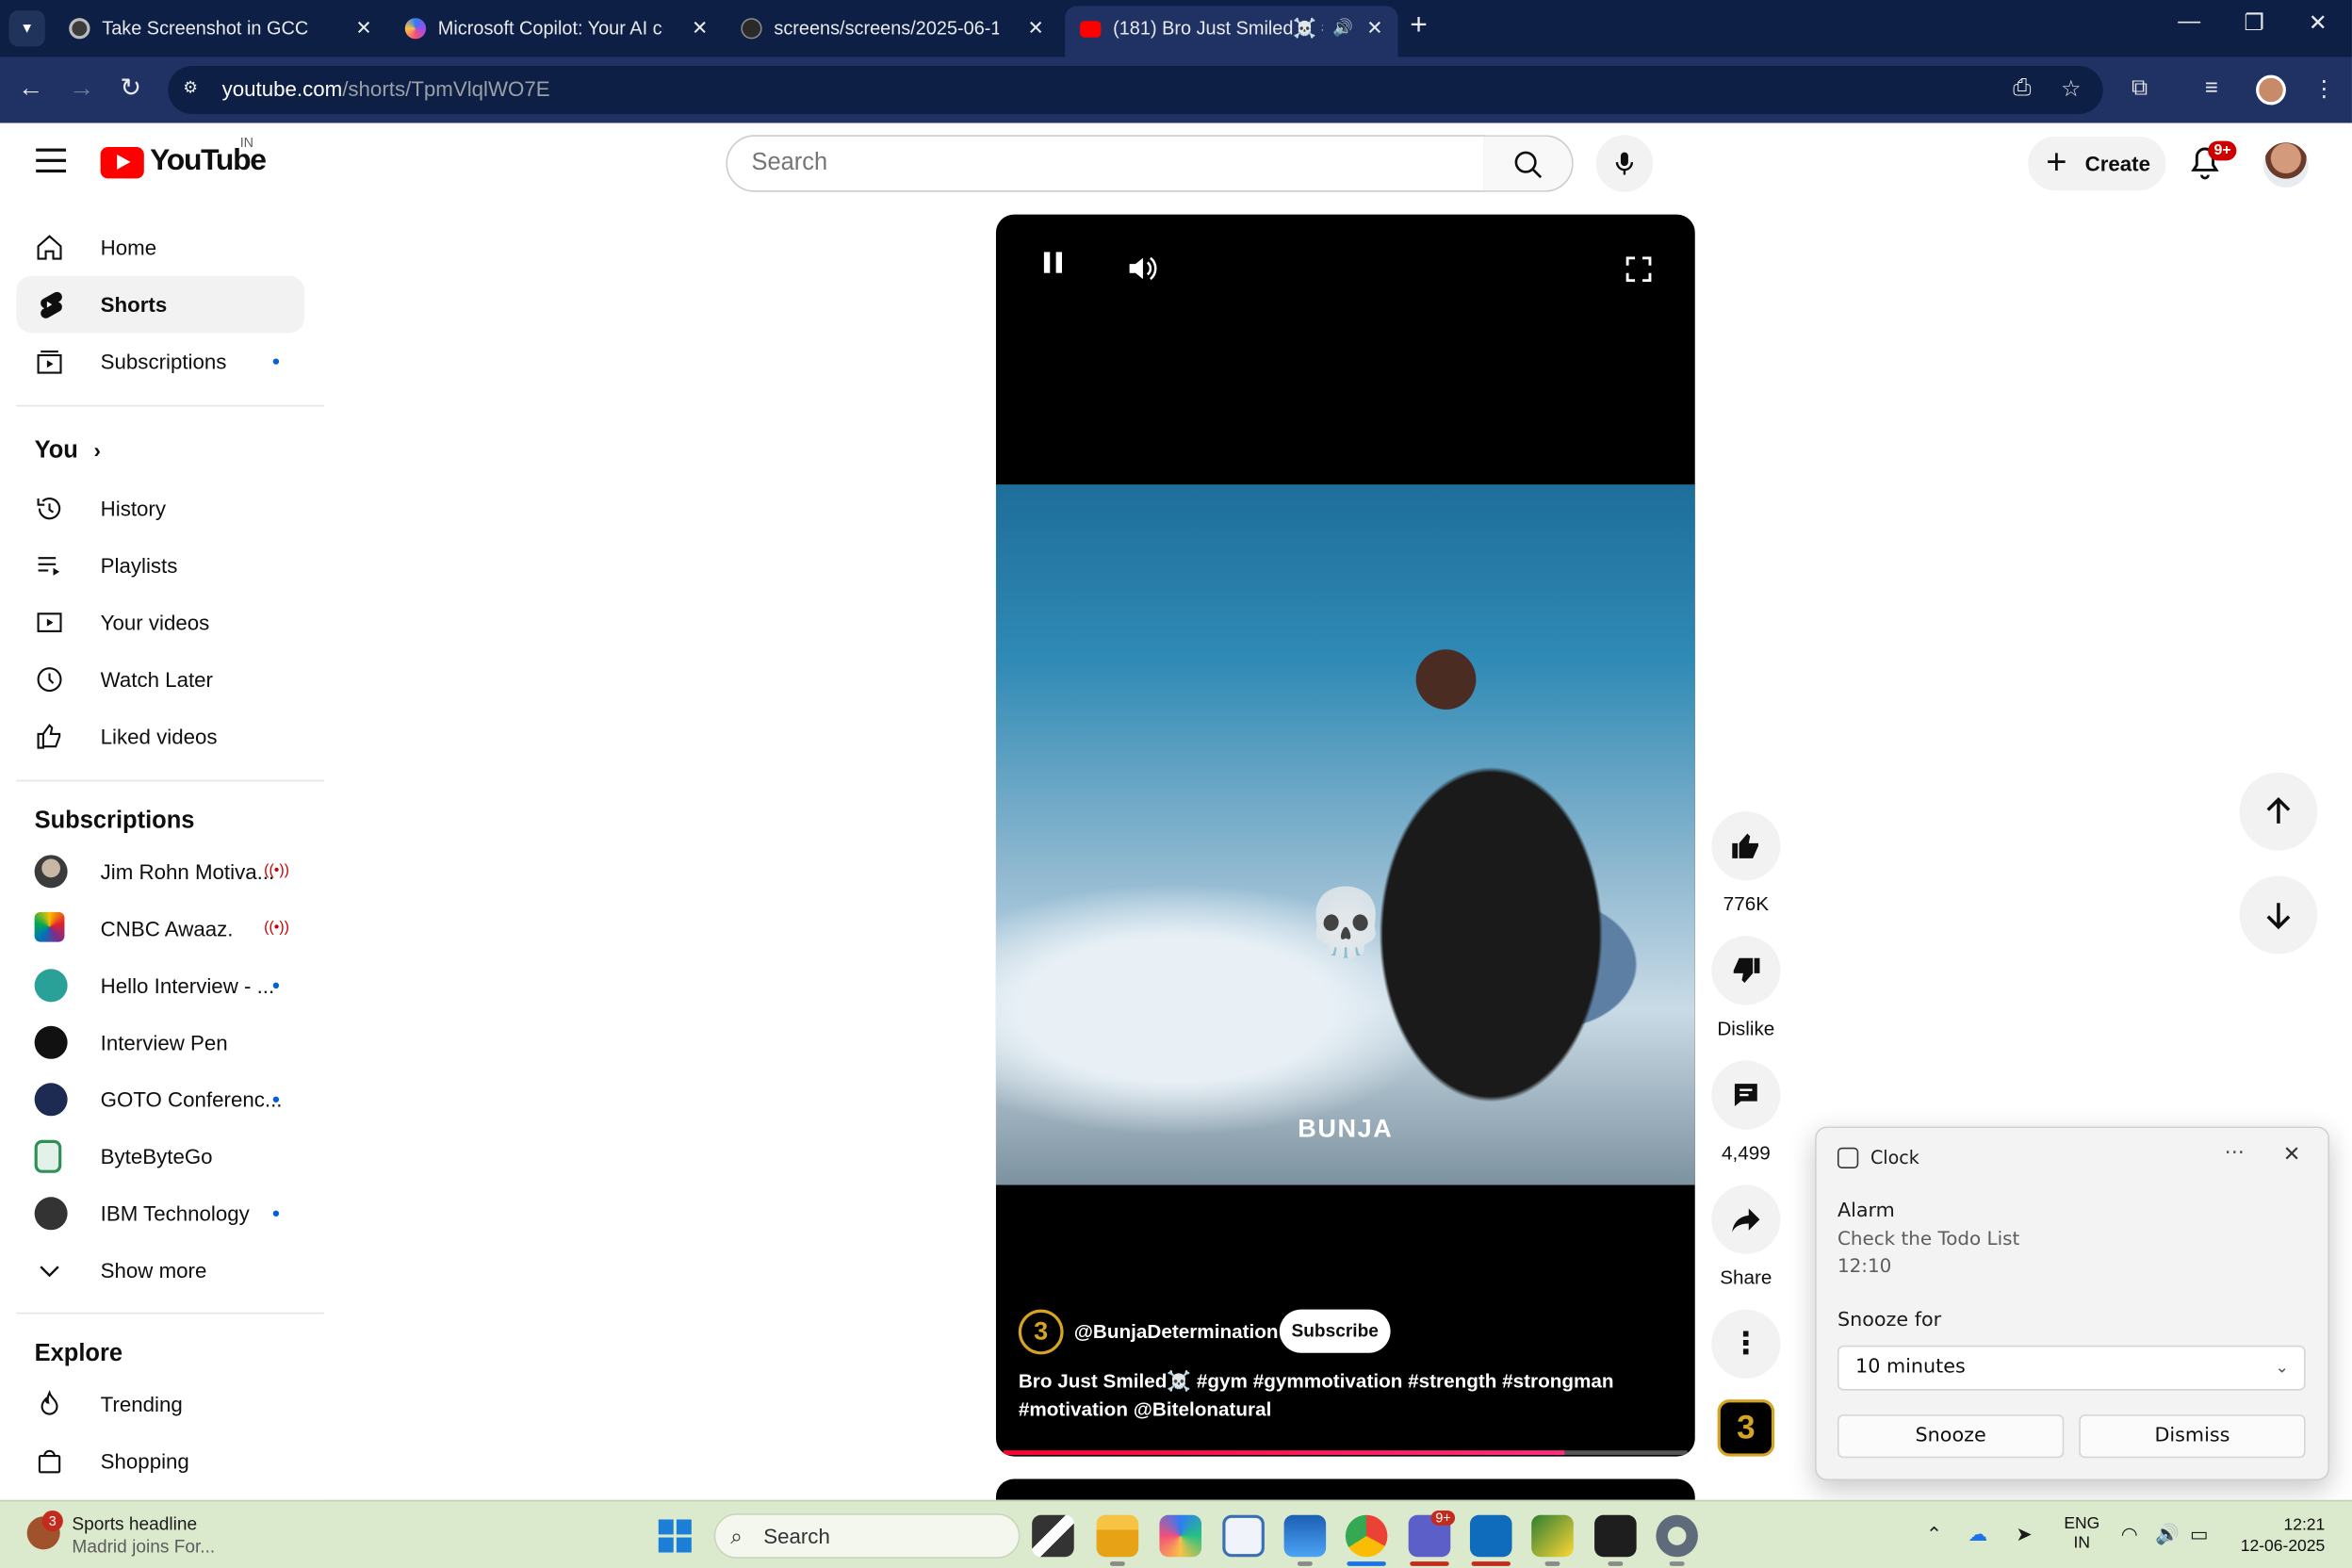 Image resolution: width=2352 pixels, height=1568 pixels. I want to click on volume-icon, so click(1143, 269).